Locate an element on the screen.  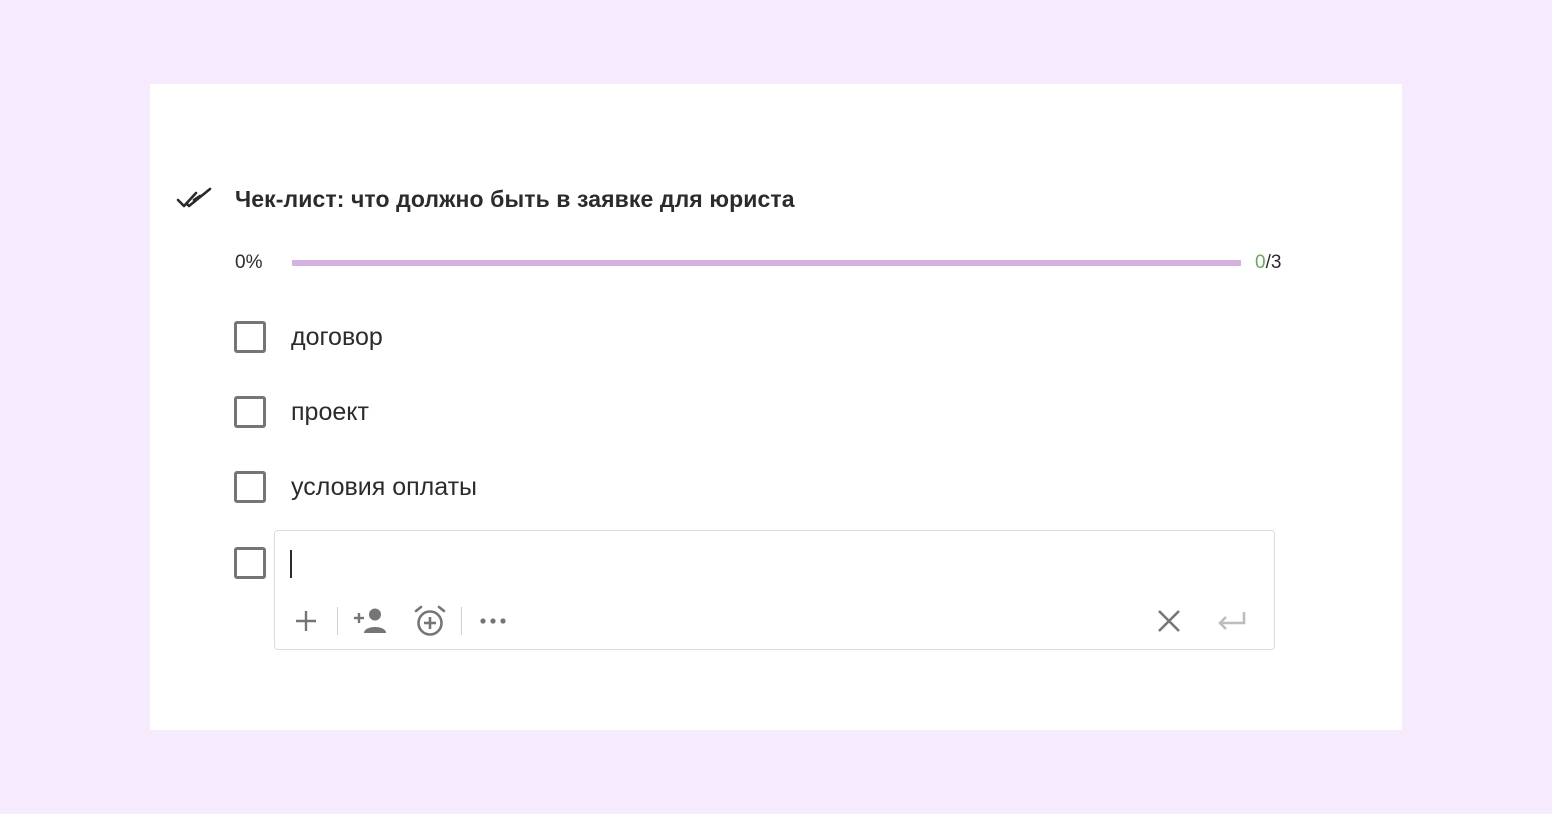
item-label: проект is located at coordinates (330, 411).